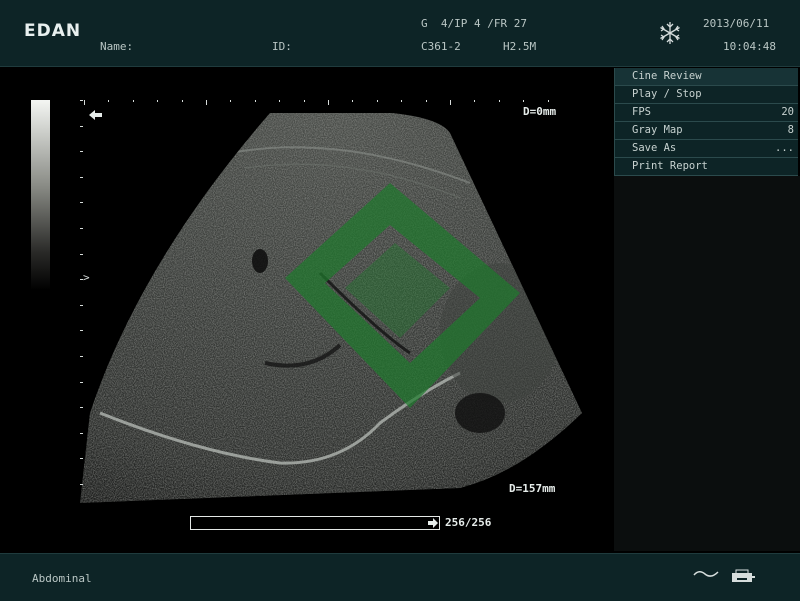 This screenshot has width=800, height=601. What do you see at coordinates (62, 578) in the screenshot?
I see `exam-preset: Abdominal` at bounding box center [62, 578].